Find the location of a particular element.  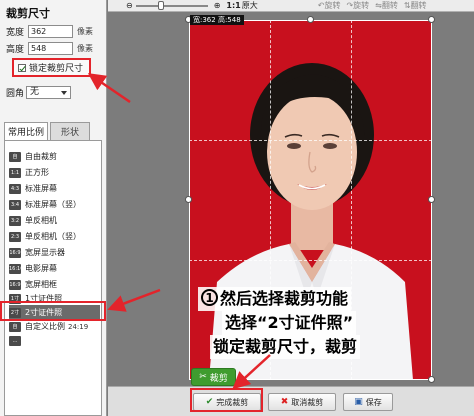

width-label: 宽度 is located at coordinates (15, 32).